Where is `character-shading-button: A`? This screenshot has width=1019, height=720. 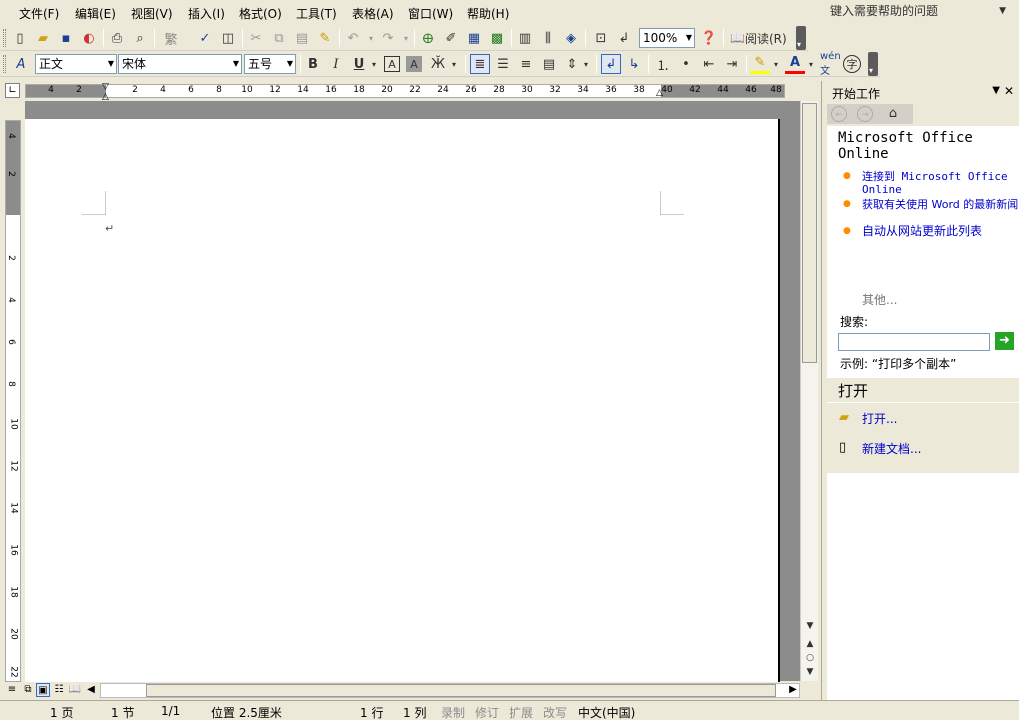 character-shading-button: A is located at coordinates (414, 64).